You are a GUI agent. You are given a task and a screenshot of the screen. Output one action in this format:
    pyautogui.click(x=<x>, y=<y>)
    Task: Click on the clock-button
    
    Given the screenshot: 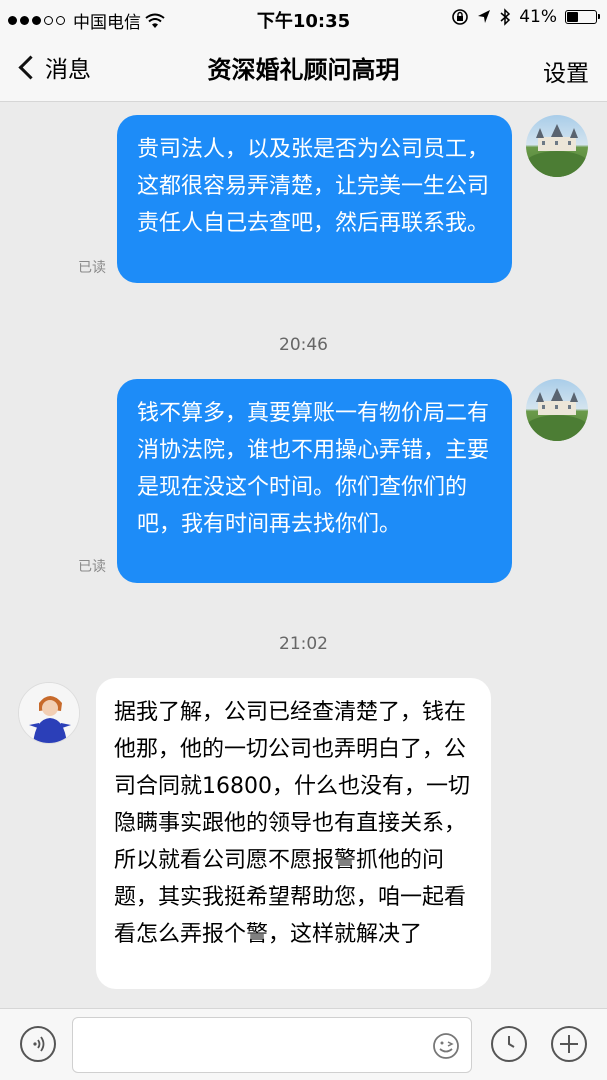 What is the action you would take?
    pyautogui.click(x=509, y=1044)
    